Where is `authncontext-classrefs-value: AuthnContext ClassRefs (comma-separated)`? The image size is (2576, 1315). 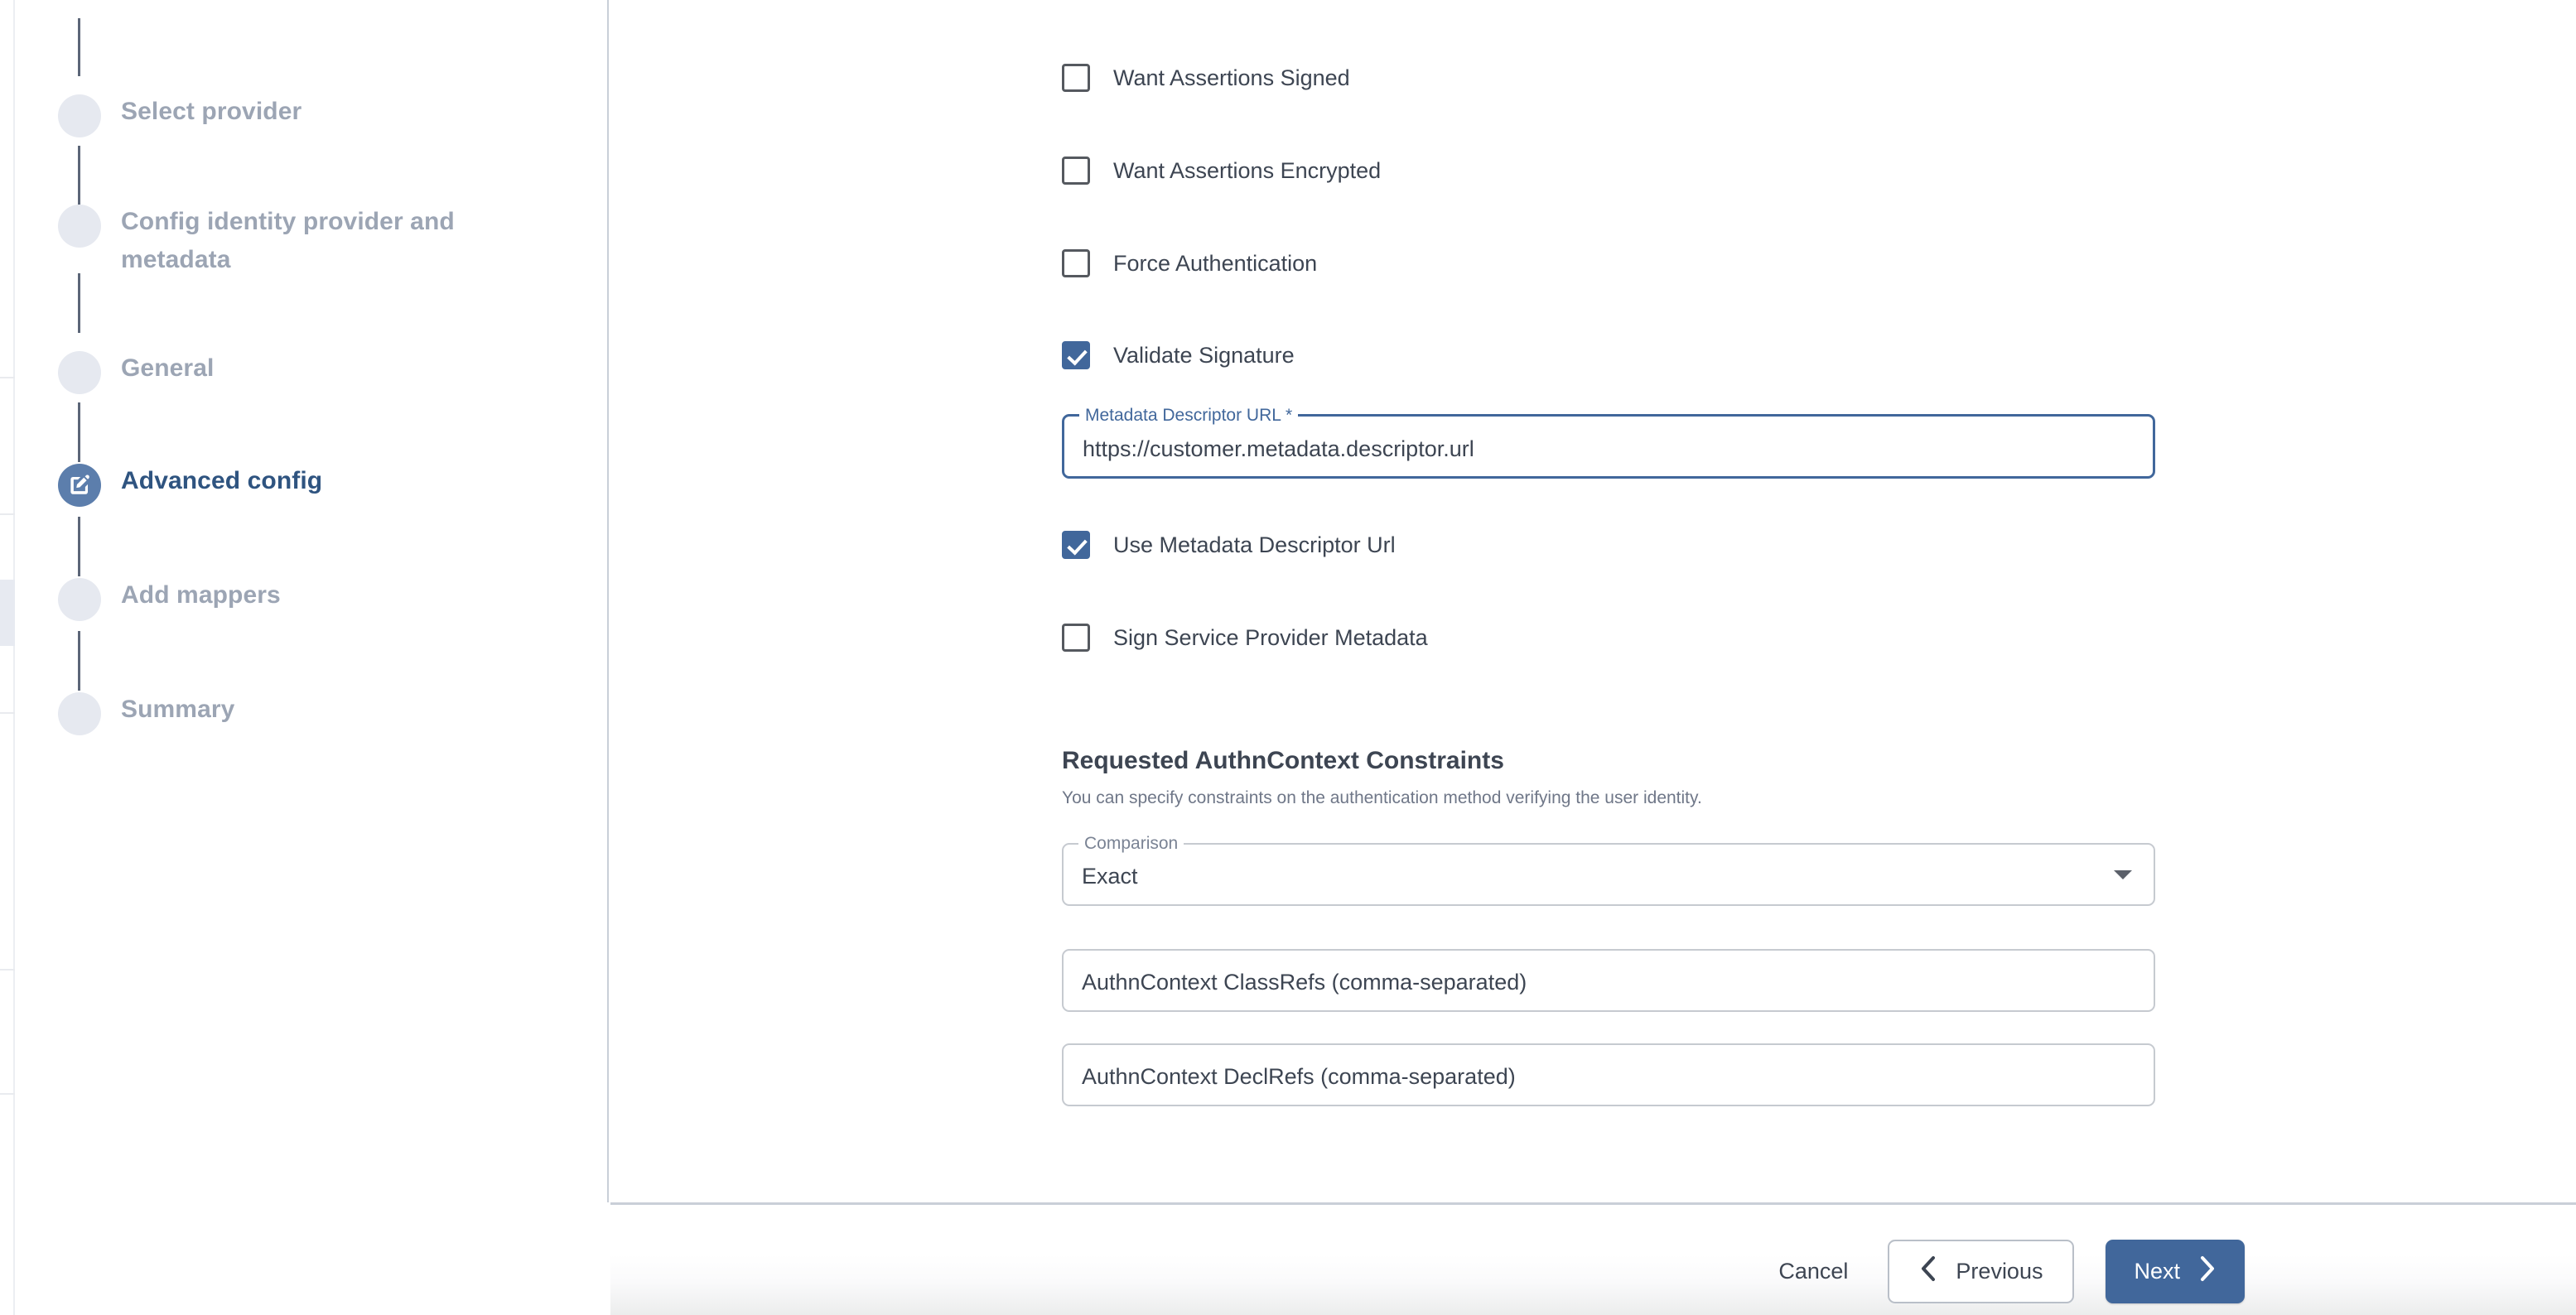 authncontext-classrefs-value: AuthnContext ClassRefs (comma-separated) is located at coordinates (1609, 982).